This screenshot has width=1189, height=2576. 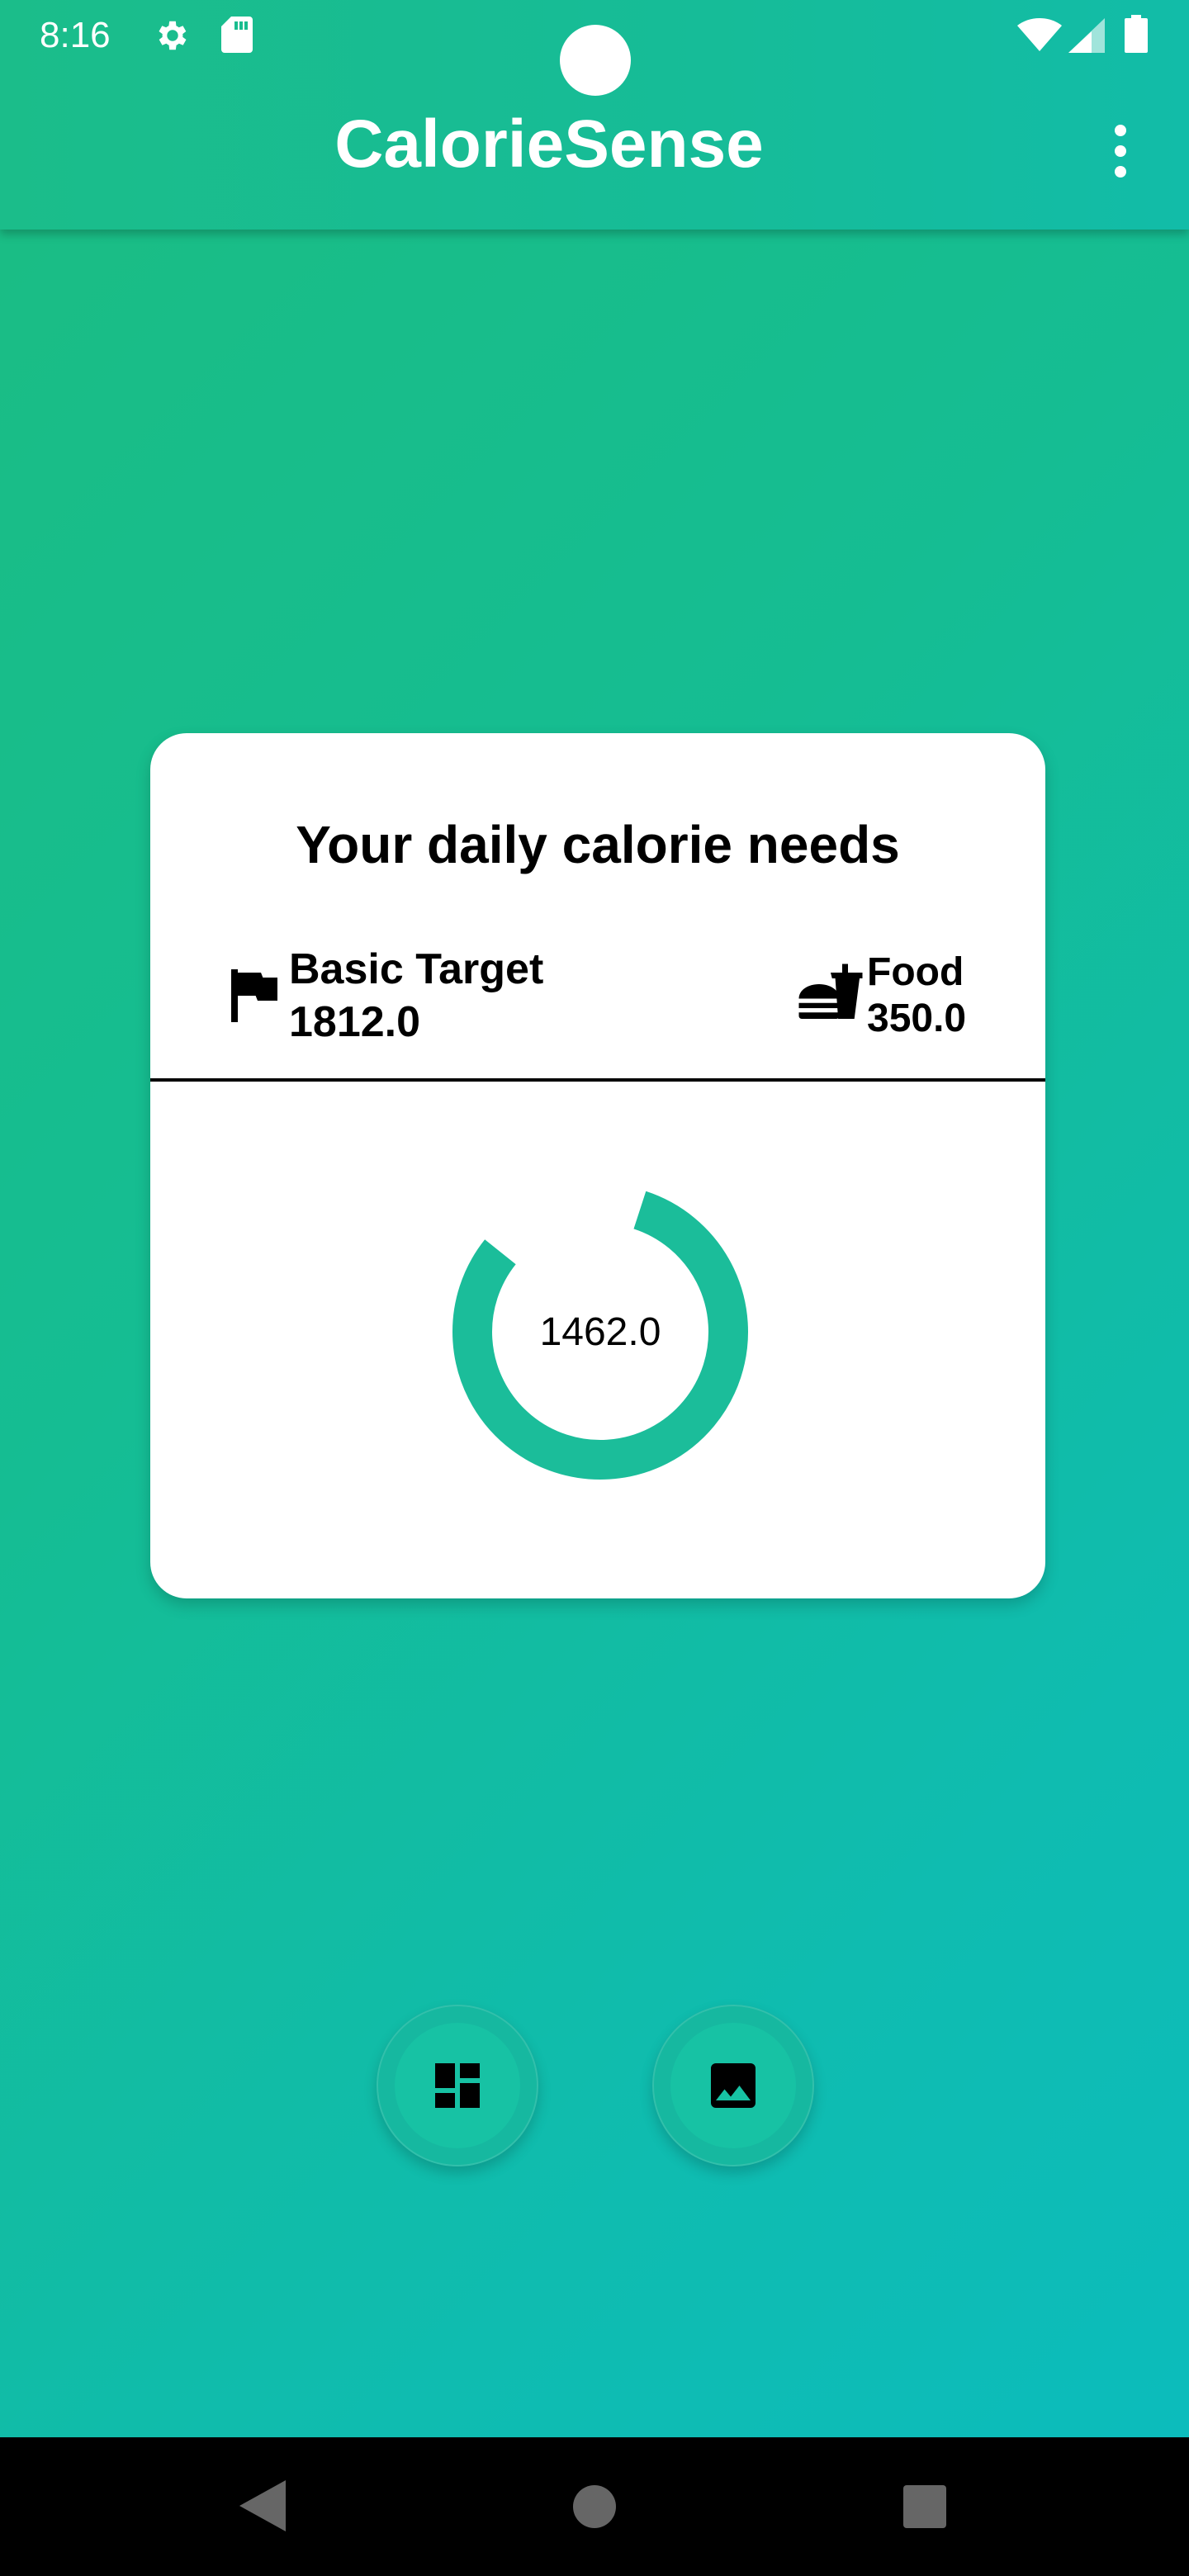 What do you see at coordinates (355, 1022) in the screenshot?
I see `basic-target-value: 1812.0` at bounding box center [355, 1022].